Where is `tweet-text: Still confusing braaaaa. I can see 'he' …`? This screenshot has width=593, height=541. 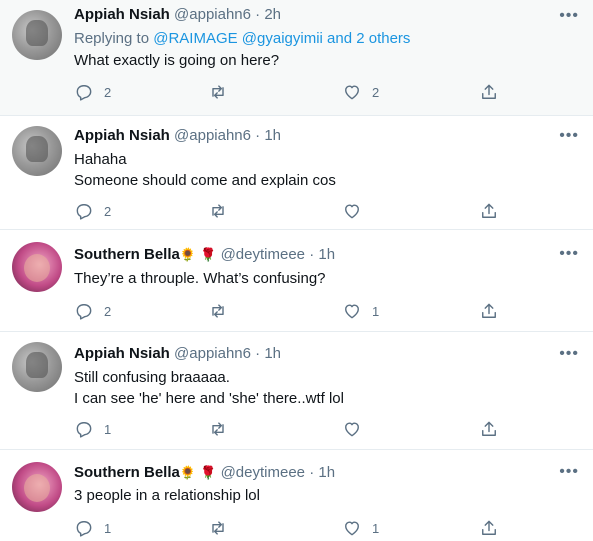
tweet-text: Still confusing braaaaa. I can see 'he' … is located at coordinates (209, 388).